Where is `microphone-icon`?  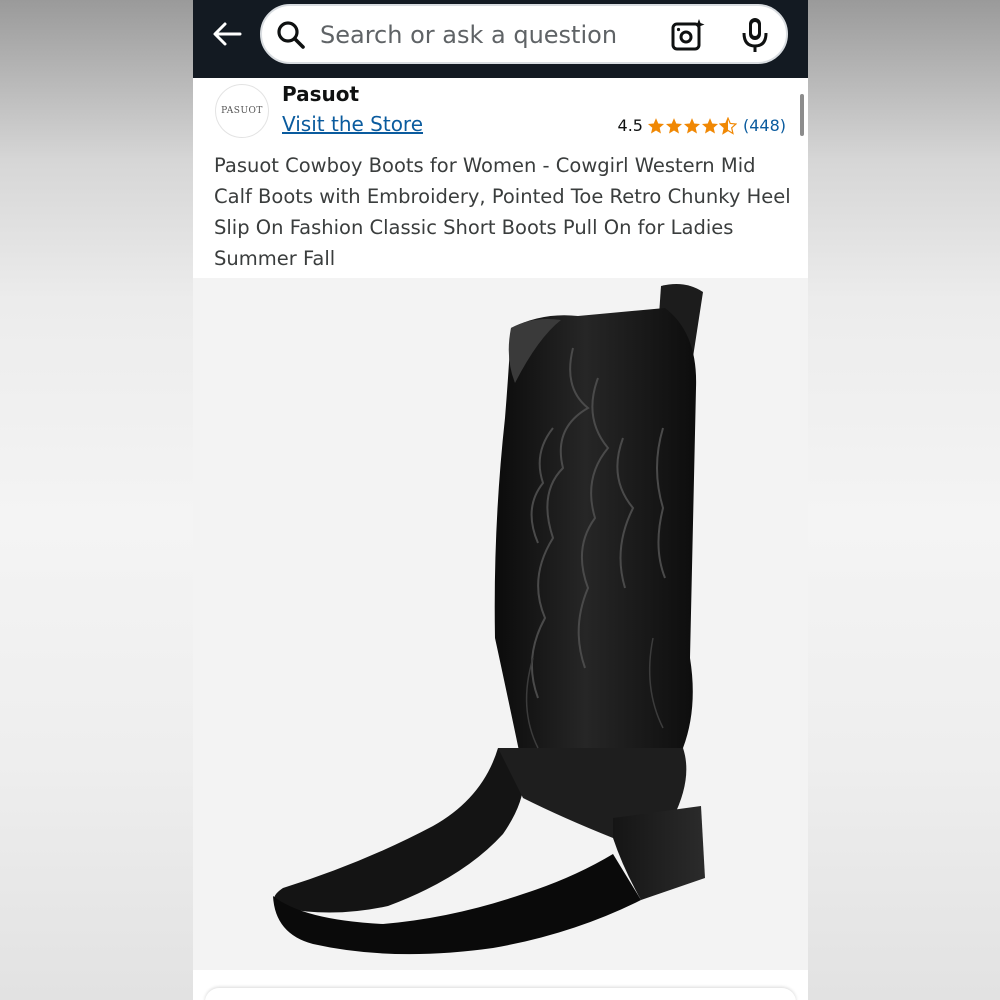 microphone-icon is located at coordinates (755, 35).